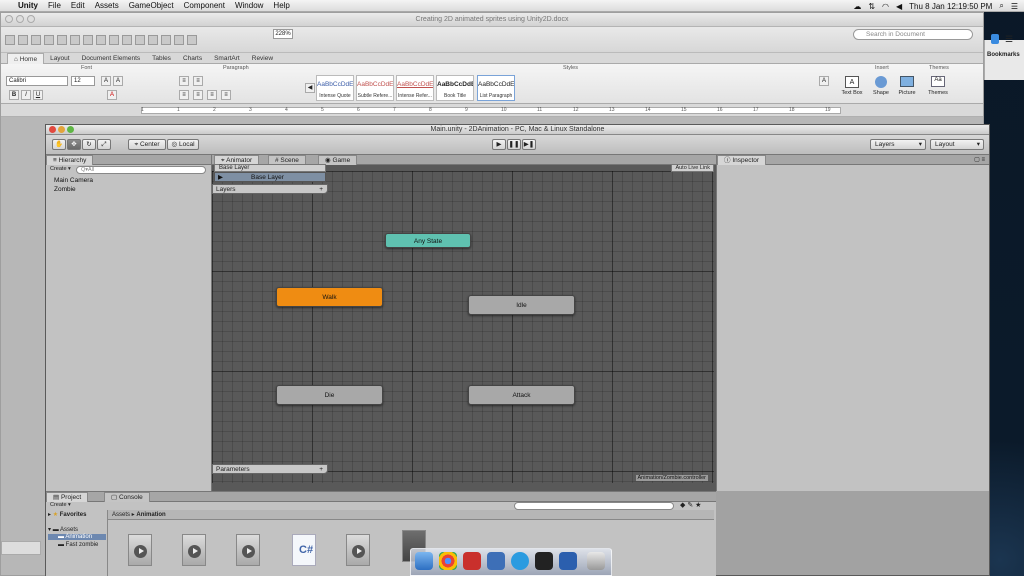 This screenshot has height=576, width=1024. I want to click on chrome-icon, so click(448, 561).